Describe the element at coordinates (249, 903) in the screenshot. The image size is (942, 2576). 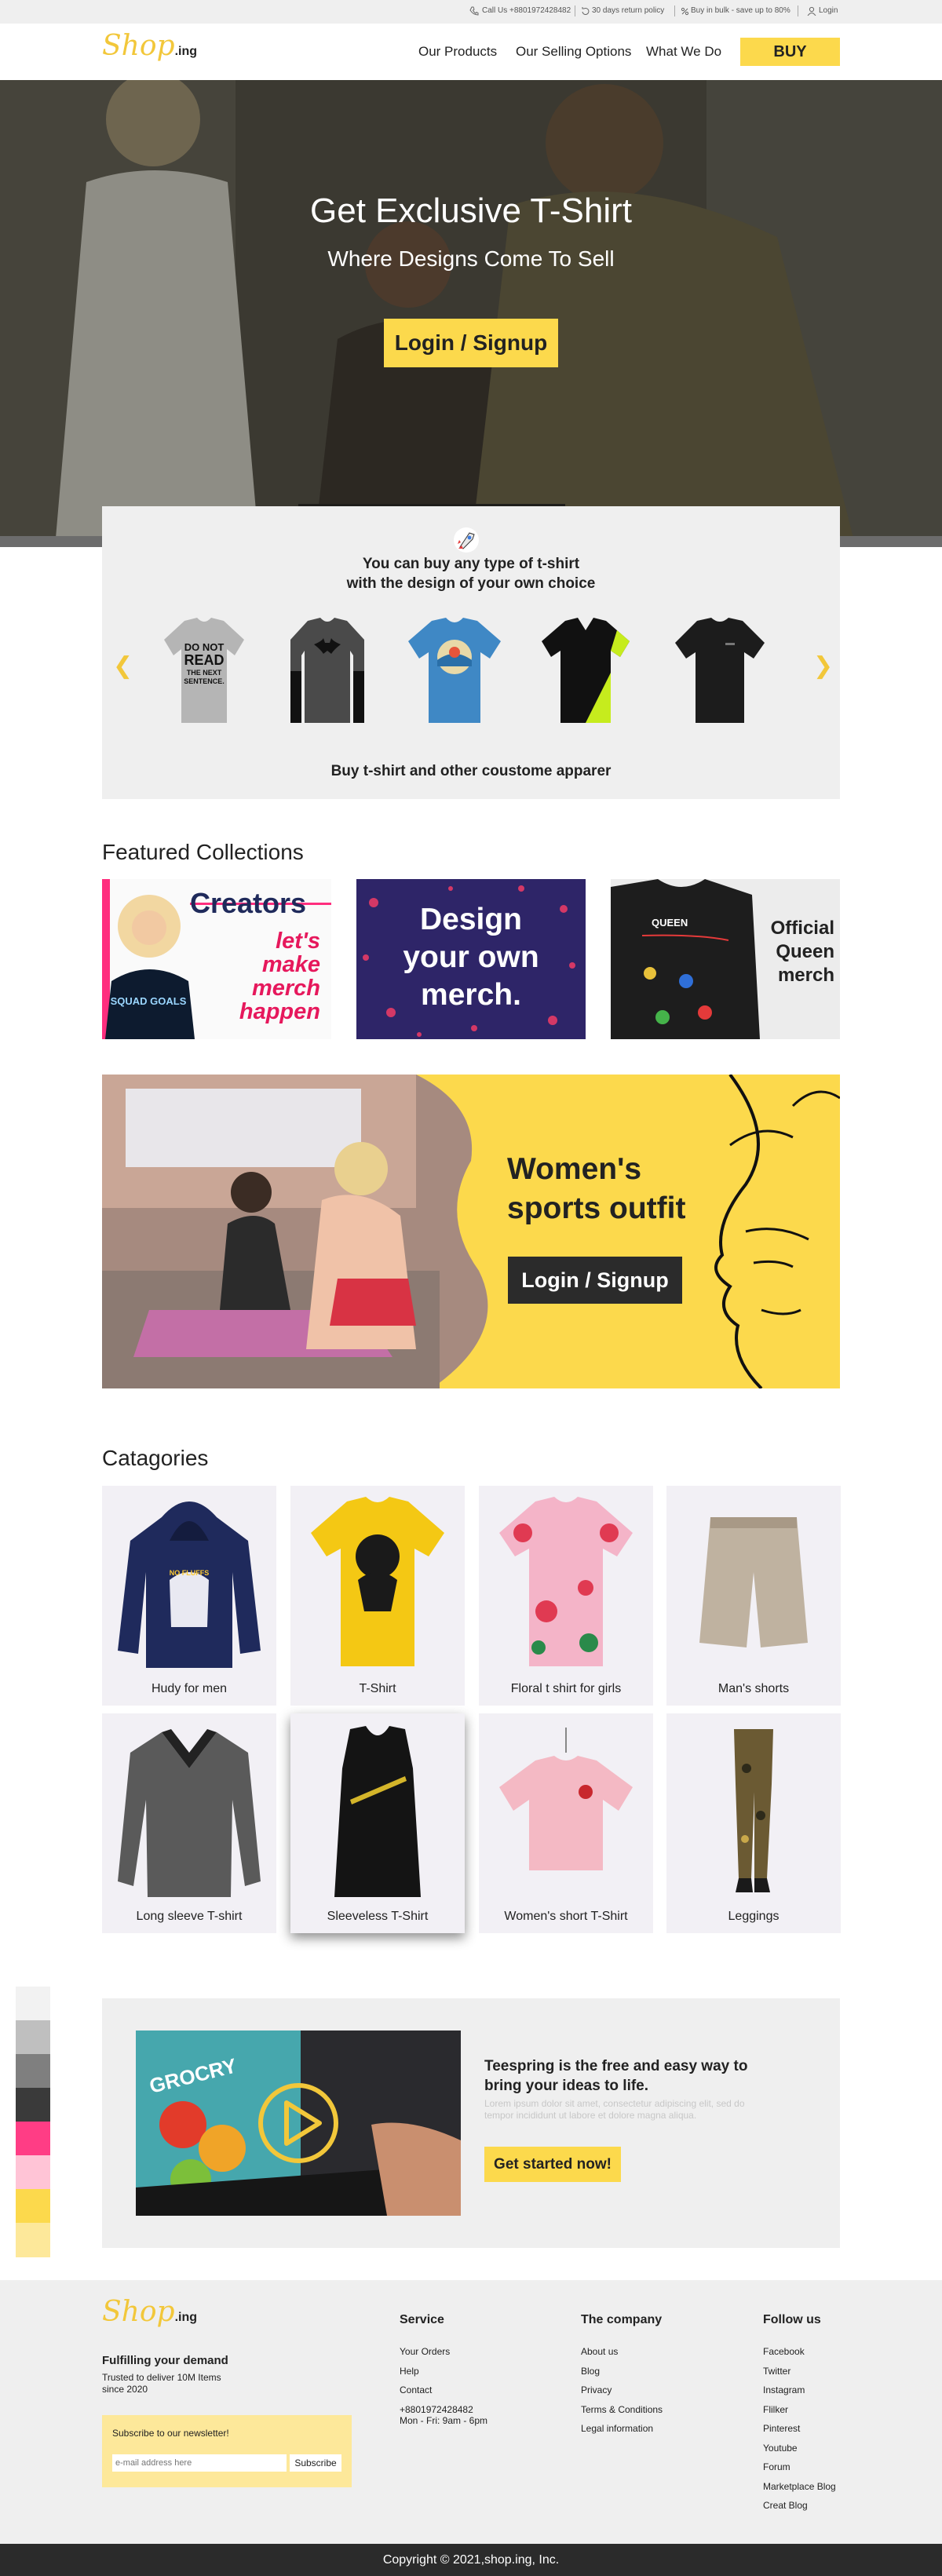
I see `creators-heading: Creators` at that location.